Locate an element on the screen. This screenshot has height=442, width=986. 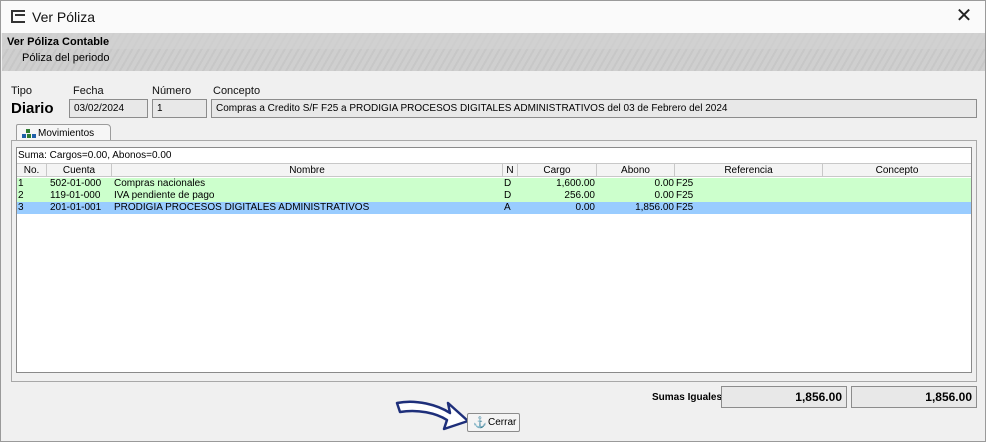
header-subtitle: Póliza del periodo is located at coordinates (66, 58).